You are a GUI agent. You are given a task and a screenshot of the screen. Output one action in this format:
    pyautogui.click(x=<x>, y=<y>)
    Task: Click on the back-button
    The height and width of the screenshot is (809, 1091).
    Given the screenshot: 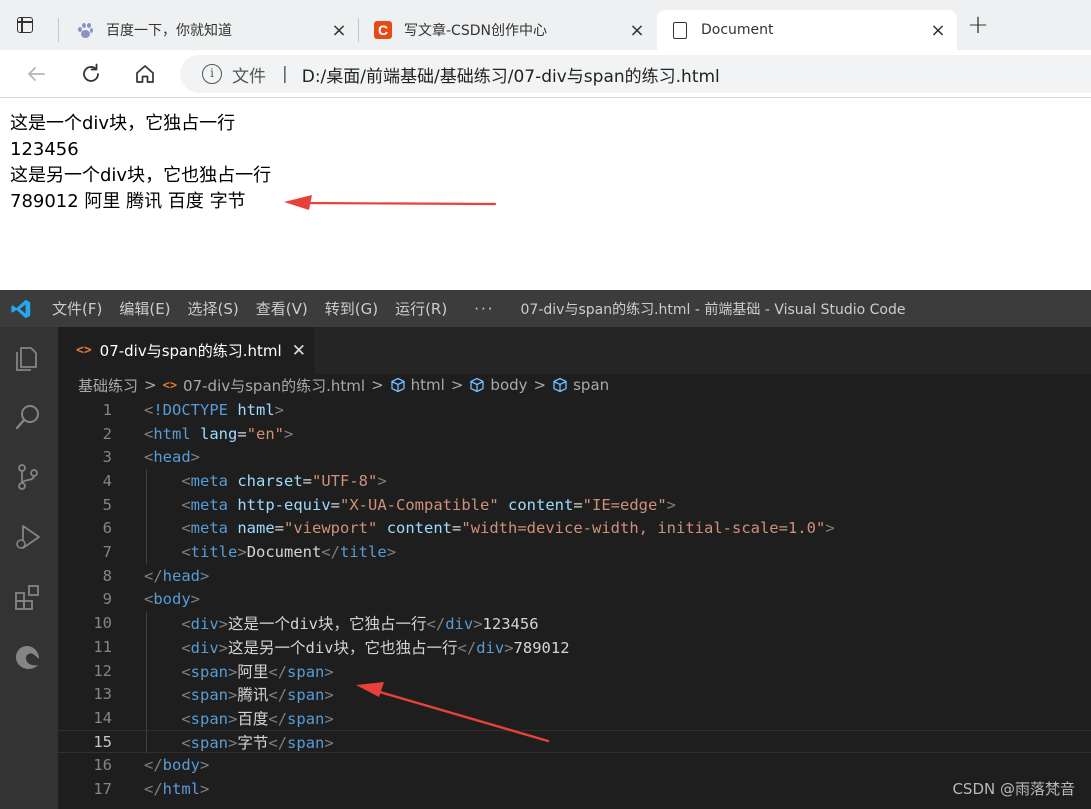 What is the action you would take?
    pyautogui.click(x=36, y=74)
    